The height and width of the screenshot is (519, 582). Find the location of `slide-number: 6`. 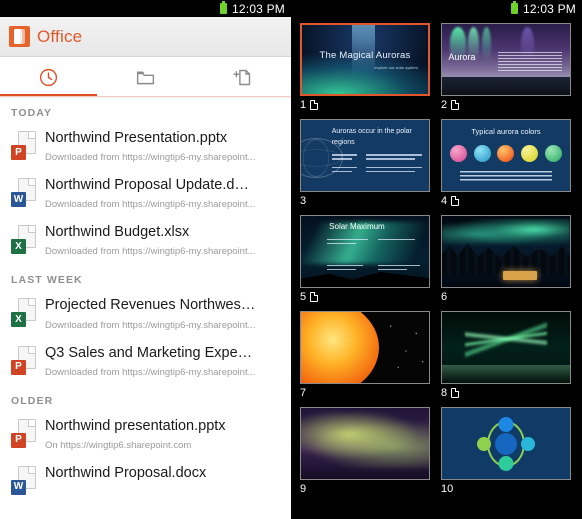

slide-number: 6 is located at coordinates (444, 296).